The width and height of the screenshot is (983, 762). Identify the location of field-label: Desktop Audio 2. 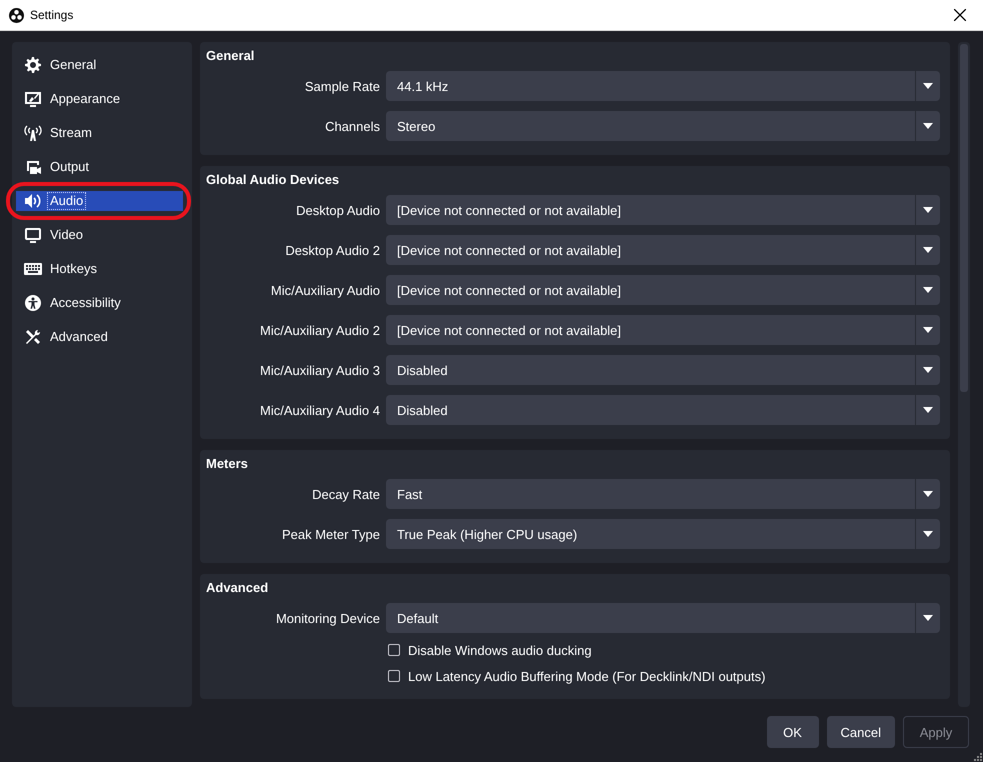
(332, 250).